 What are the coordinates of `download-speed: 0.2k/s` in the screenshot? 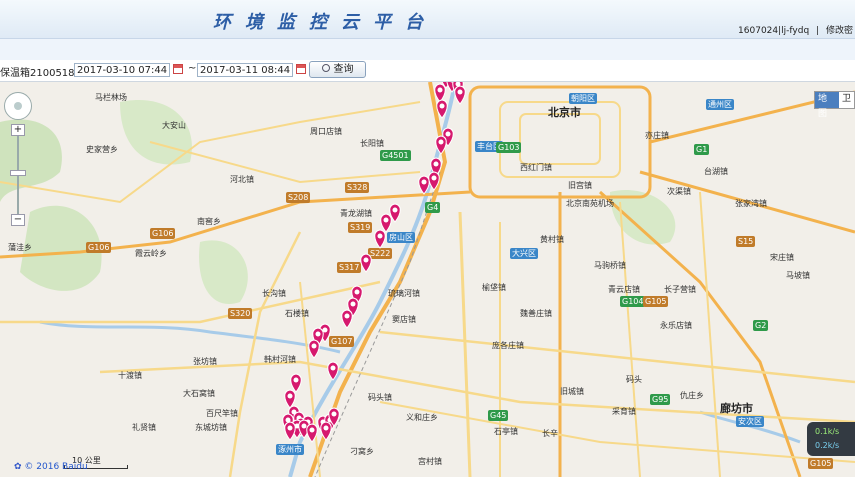 It's located at (827, 445).